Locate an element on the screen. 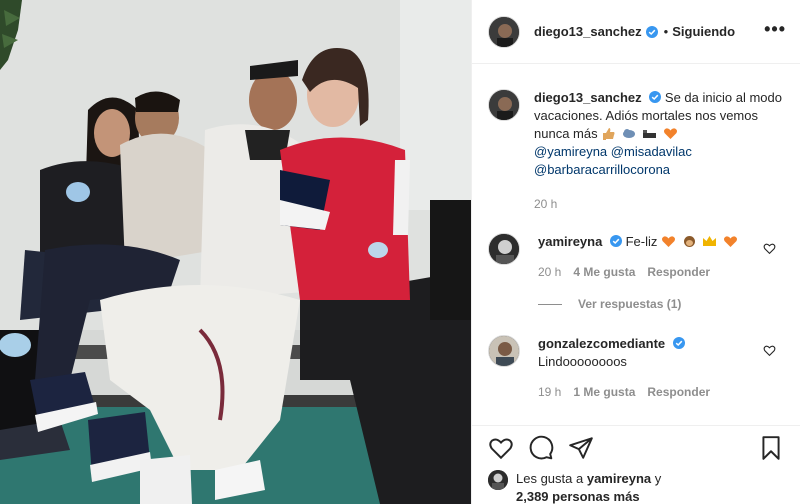 The width and height of the screenshot is (800, 504). liker-avatar is located at coordinates (498, 480).